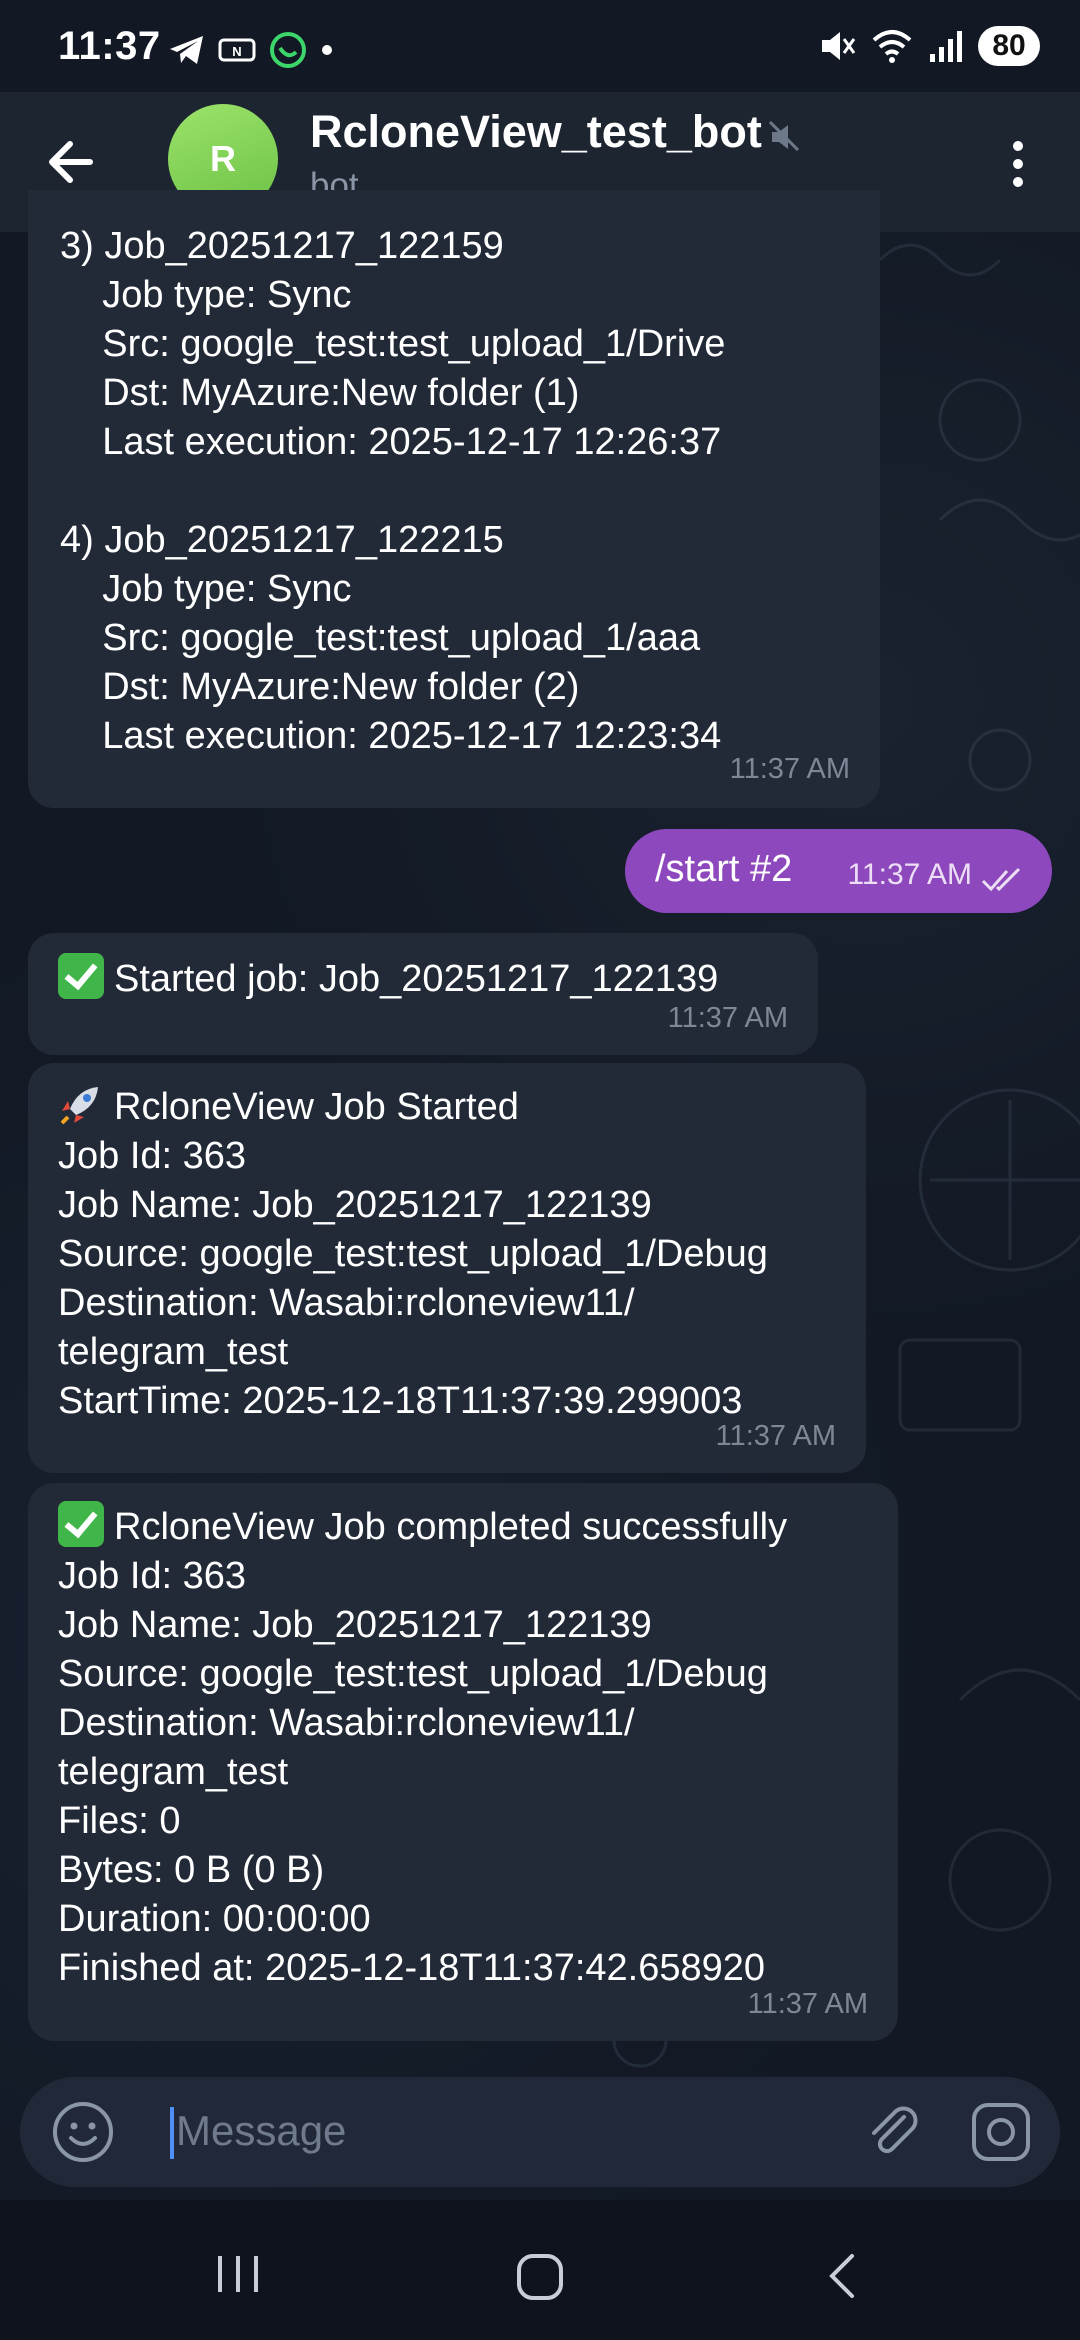  What do you see at coordinates (1001, 879) in the screenshot?
I see `double-check-icon` at bounding box center [1001, 879].